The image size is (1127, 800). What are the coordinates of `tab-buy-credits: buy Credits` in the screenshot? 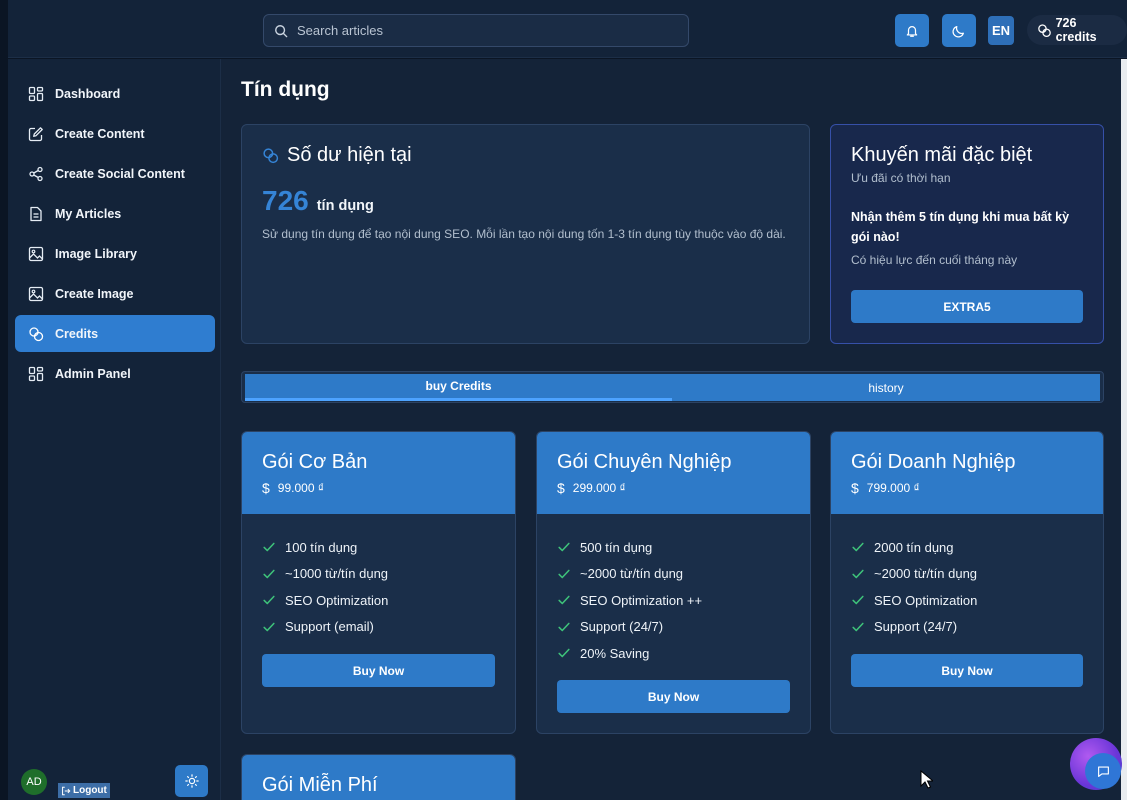 It's located at (458, 387).